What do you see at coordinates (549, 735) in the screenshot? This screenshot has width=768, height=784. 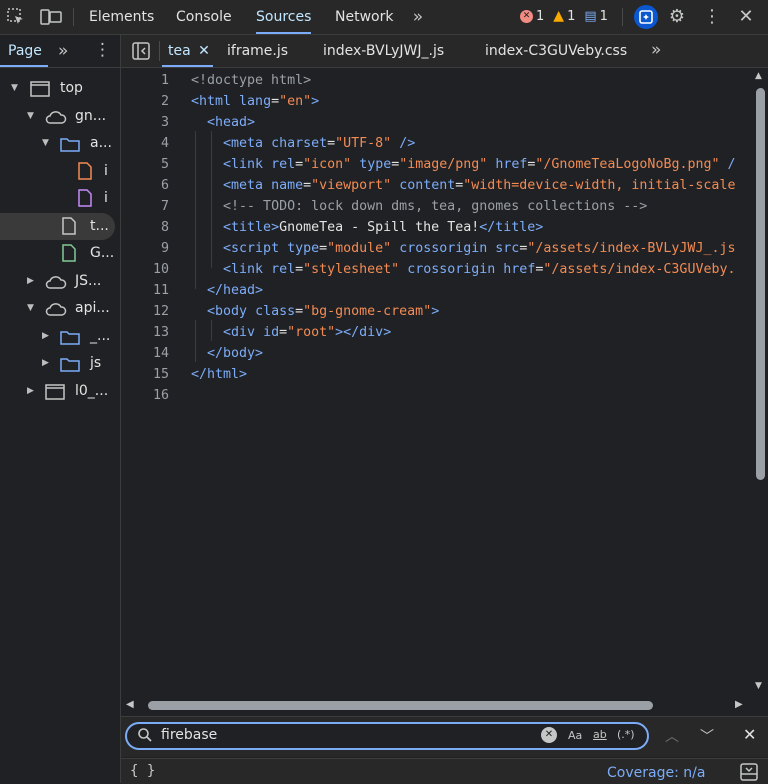 I see `clear-search-icon: ✕` at bounding box center [549, 735].